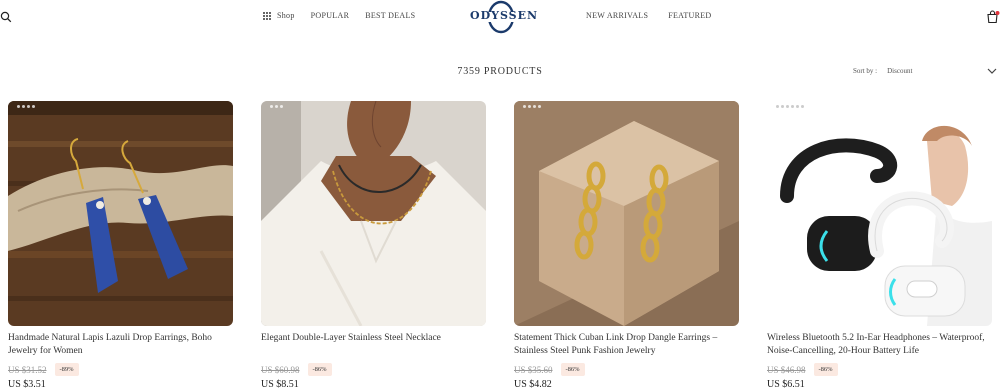  Describe the element at coordinates (330, 15) in the screenshot. I see `nav-popular: POPULAR` at that location.